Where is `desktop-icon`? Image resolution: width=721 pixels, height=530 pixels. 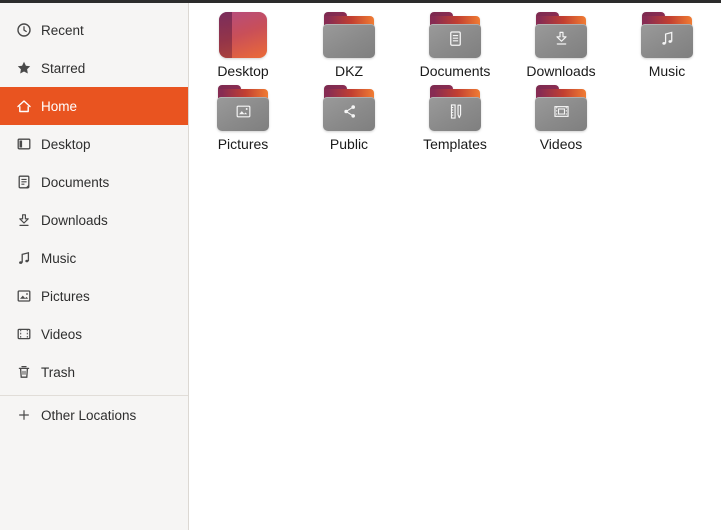 desktop-icon is located at coordinates (23, 144).